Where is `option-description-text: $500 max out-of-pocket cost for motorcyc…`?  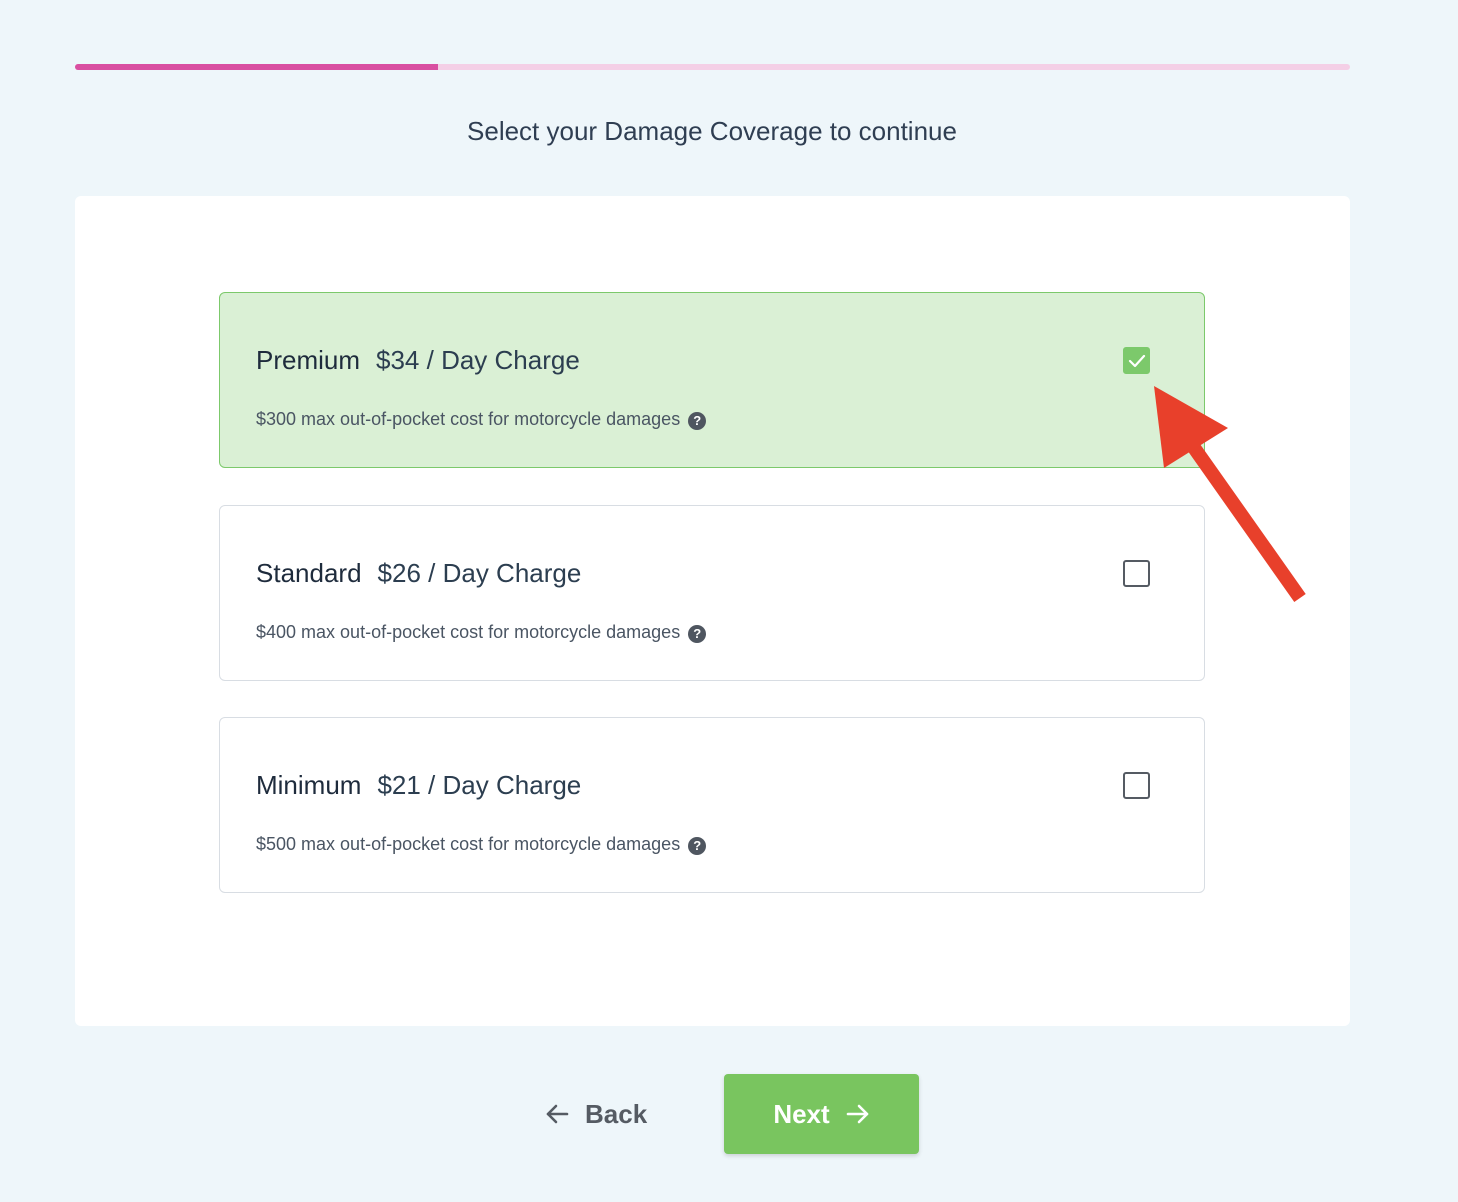 option-description-text: $500 max out-of-pocket cost for motorcyc… is located at coordinates (468, 844).